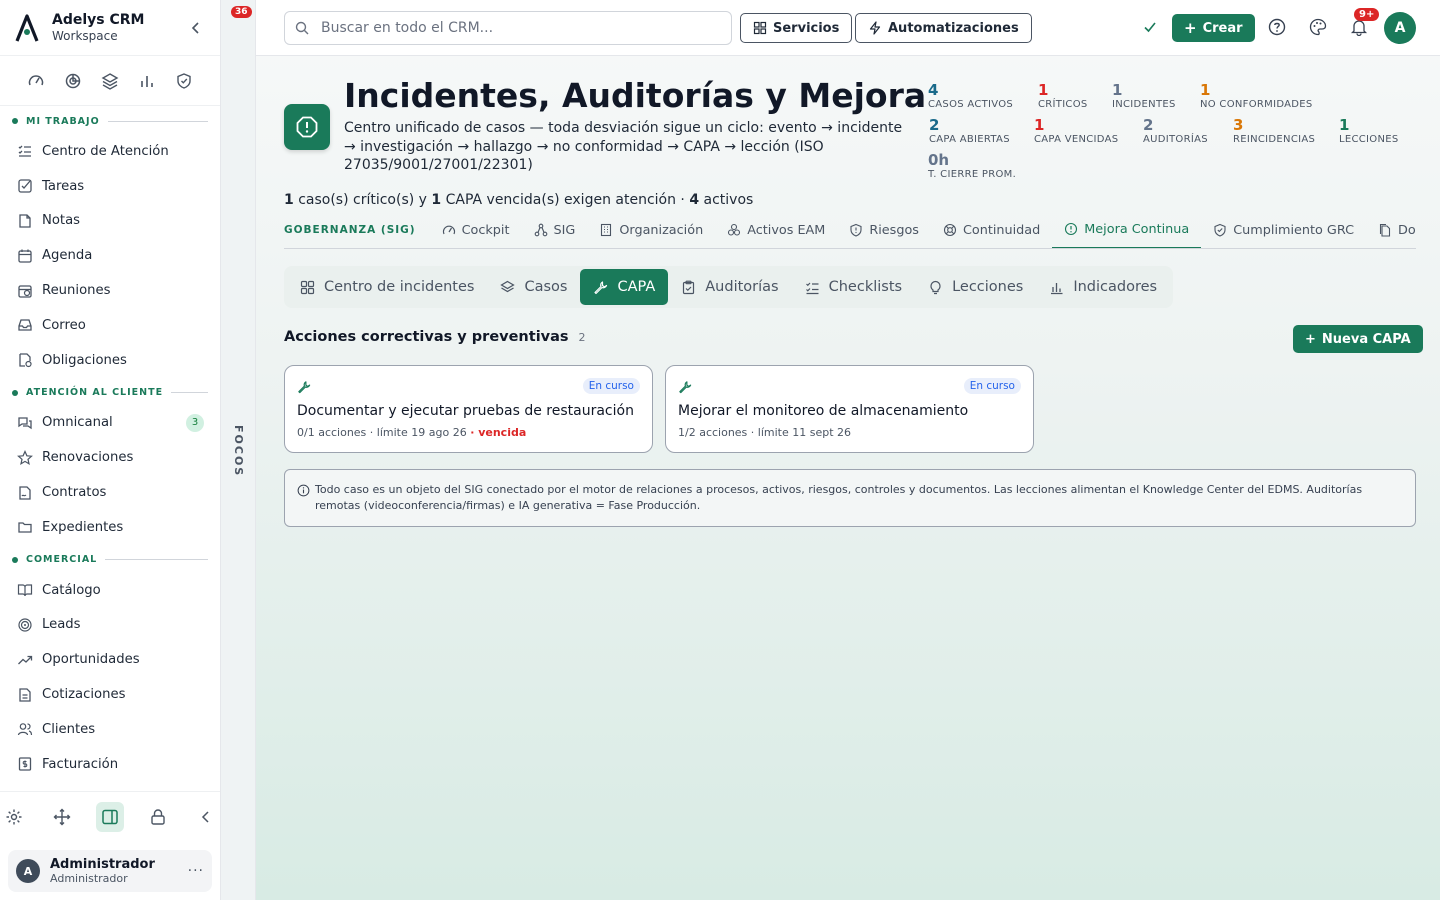 Image resolution: width=1440 pixels, height=900 pixels. I want to click on section-label: ATENCIÓN AL CLIENTE, so click(95, 393).